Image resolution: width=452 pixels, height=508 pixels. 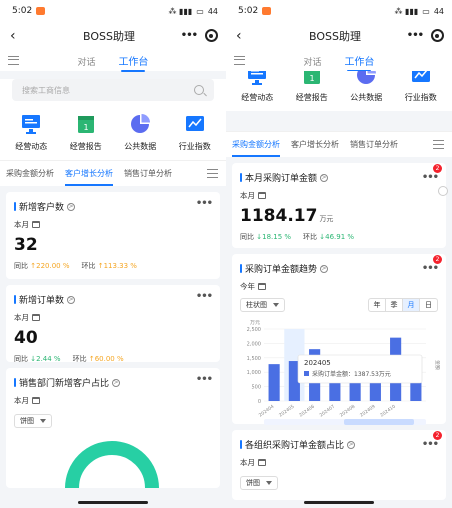 What do you see at coordinates (317, 363) in the screenshot?
I see `tooltip-title: 202405` at bounding box center [317, 363].